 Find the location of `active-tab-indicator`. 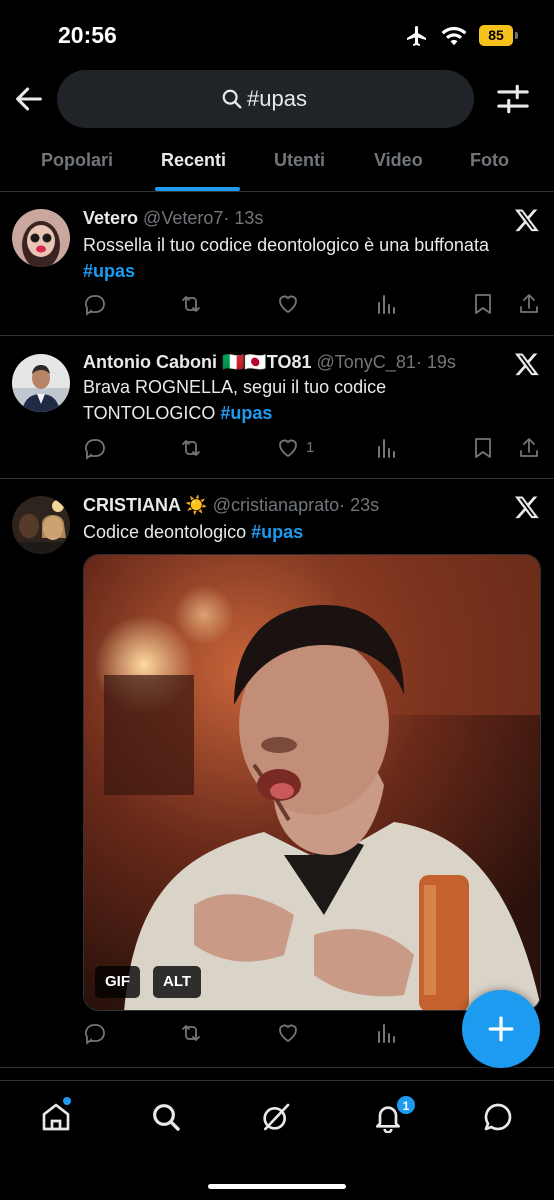

active-tab-indicator is located at coordinates (197, 189).